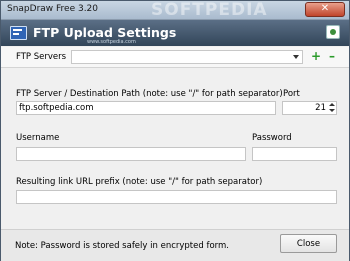 The image size is (350, 261). Describe the element at coordinates (308, 243) in the screenshot. I see `close-button: Close` at that location.